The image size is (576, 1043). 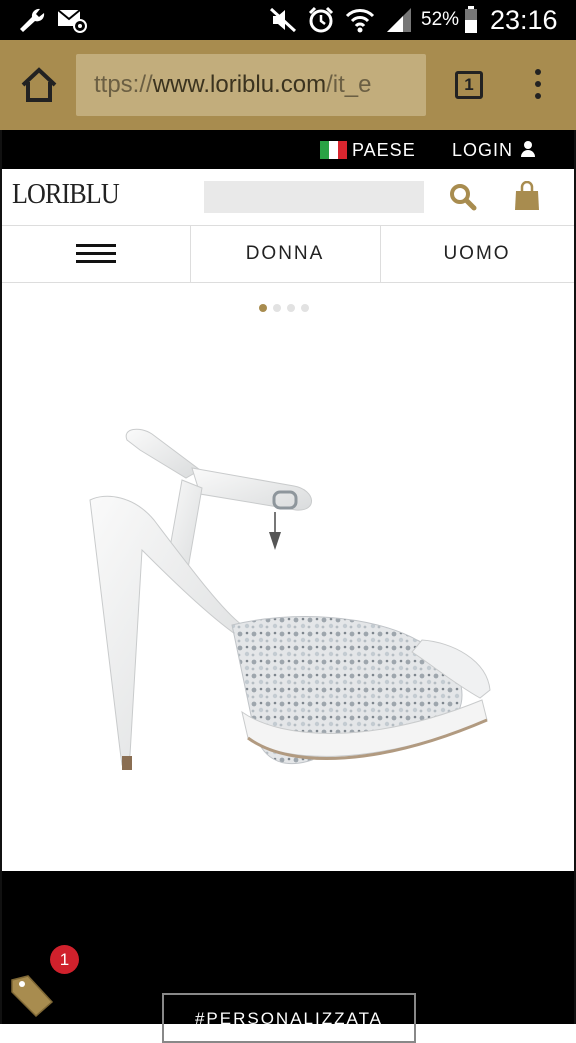 What do you see at coordinates (283, 20) in the screenshot?
I see `mute-icon` at bounding box center [283, 20].